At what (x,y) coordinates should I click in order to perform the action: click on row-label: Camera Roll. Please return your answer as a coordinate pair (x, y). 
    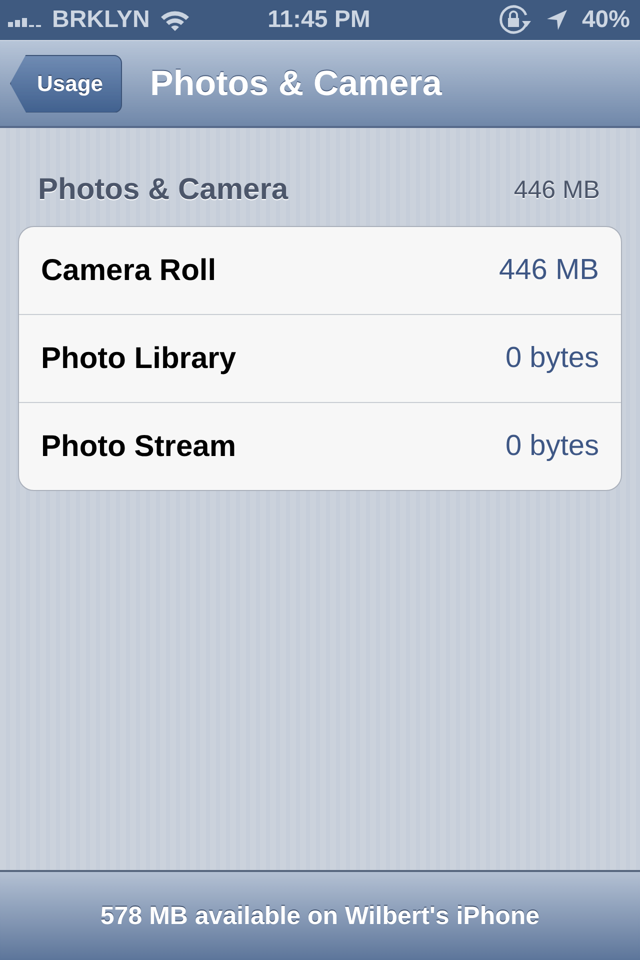
    Looking at the image, I should click on (128, 271).